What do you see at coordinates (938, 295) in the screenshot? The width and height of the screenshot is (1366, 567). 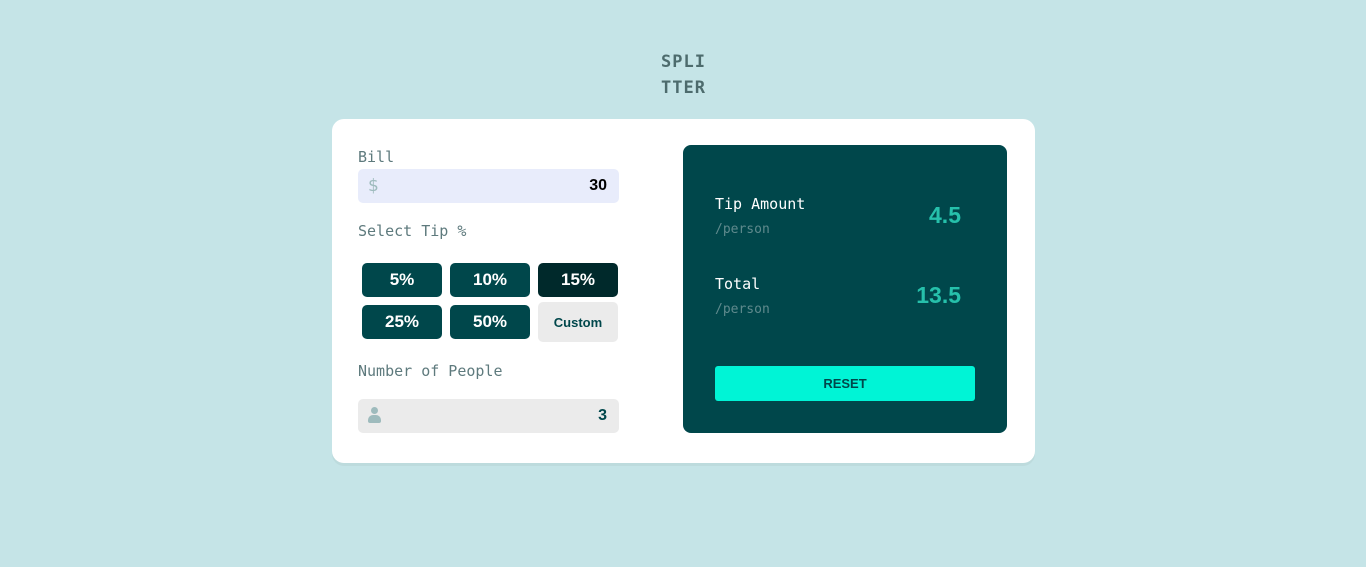 I see `total-value: 13.5` at bounding box center [938, 295].